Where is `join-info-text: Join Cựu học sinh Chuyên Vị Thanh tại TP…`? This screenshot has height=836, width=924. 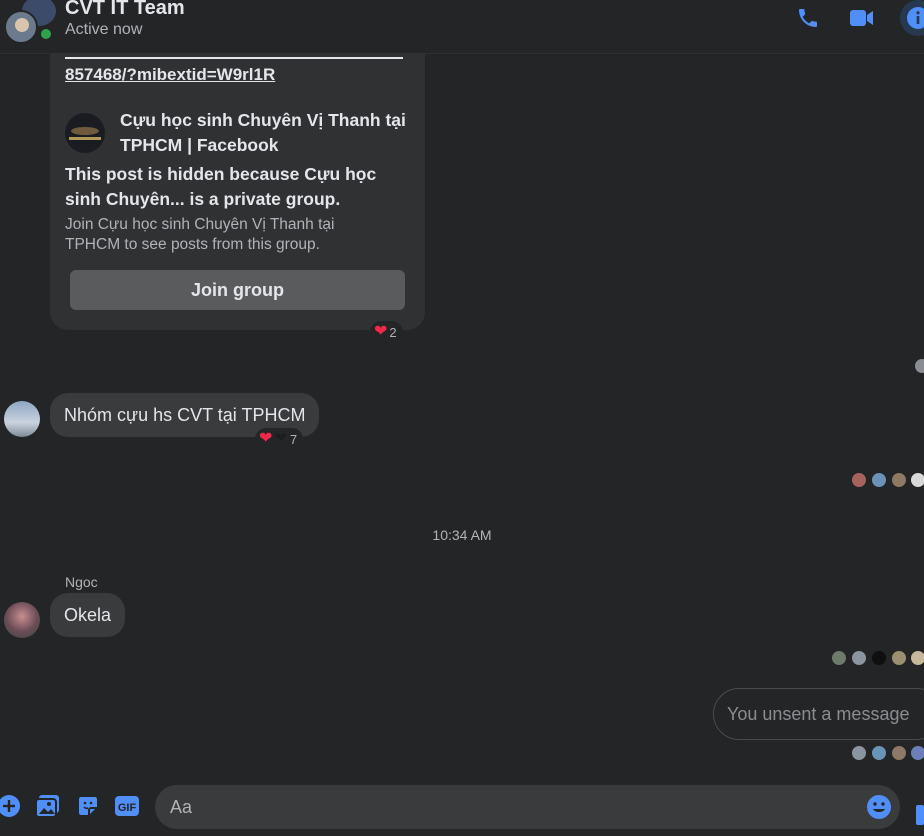 join-info-text: Join Cựu học sinh Chuyên Vị Thanh tại TP… is located at coordinates (200, 234).